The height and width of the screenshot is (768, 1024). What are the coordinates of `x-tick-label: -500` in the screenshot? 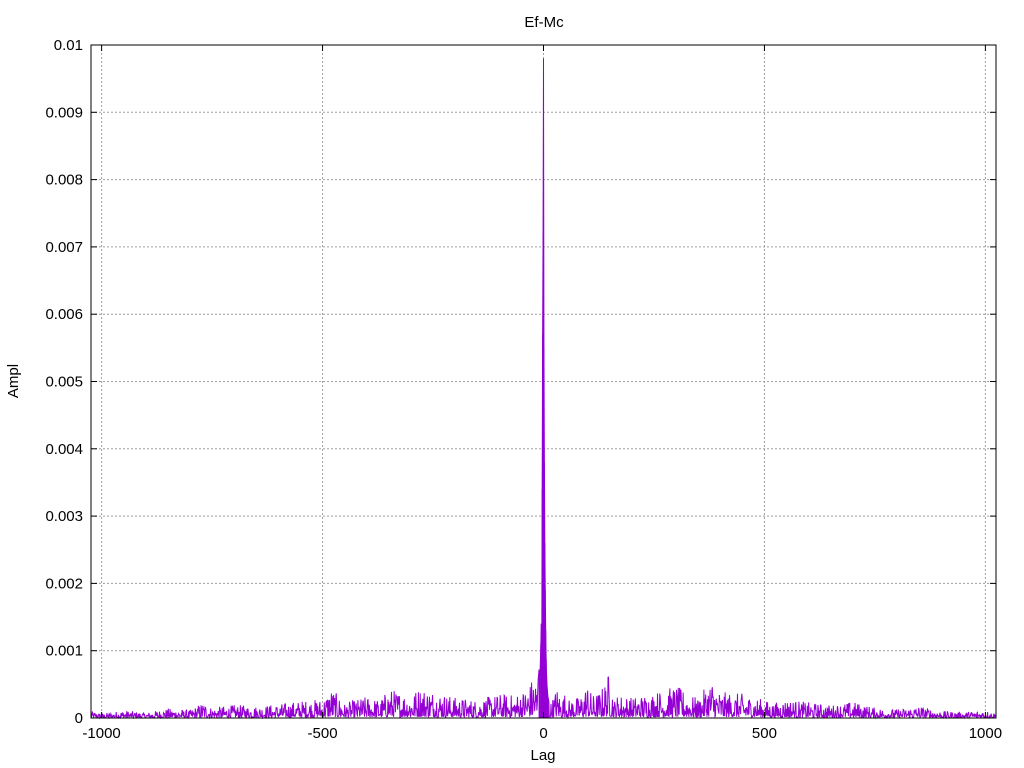 It's located at (323, 733).